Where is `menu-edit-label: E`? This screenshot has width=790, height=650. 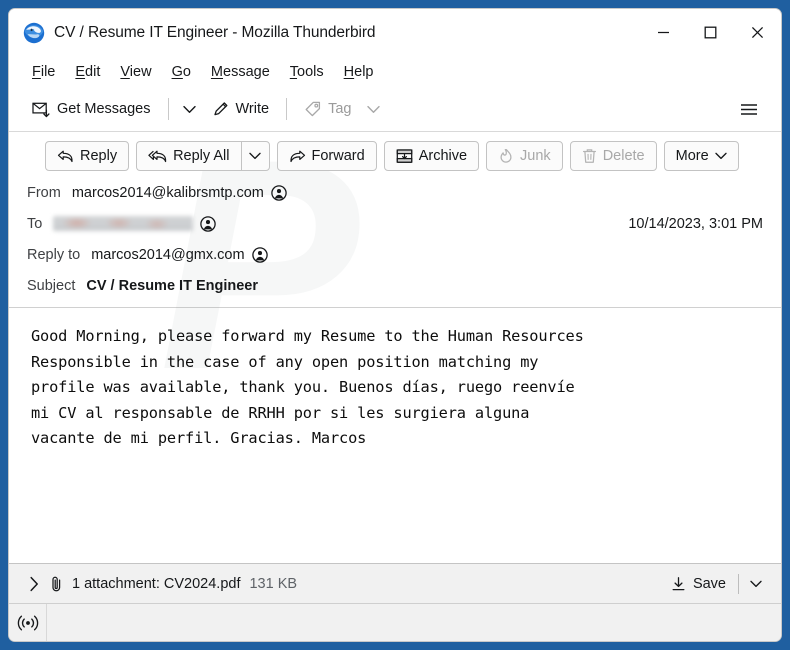 menu-edit-label: E is located at coordinates (80, 71).